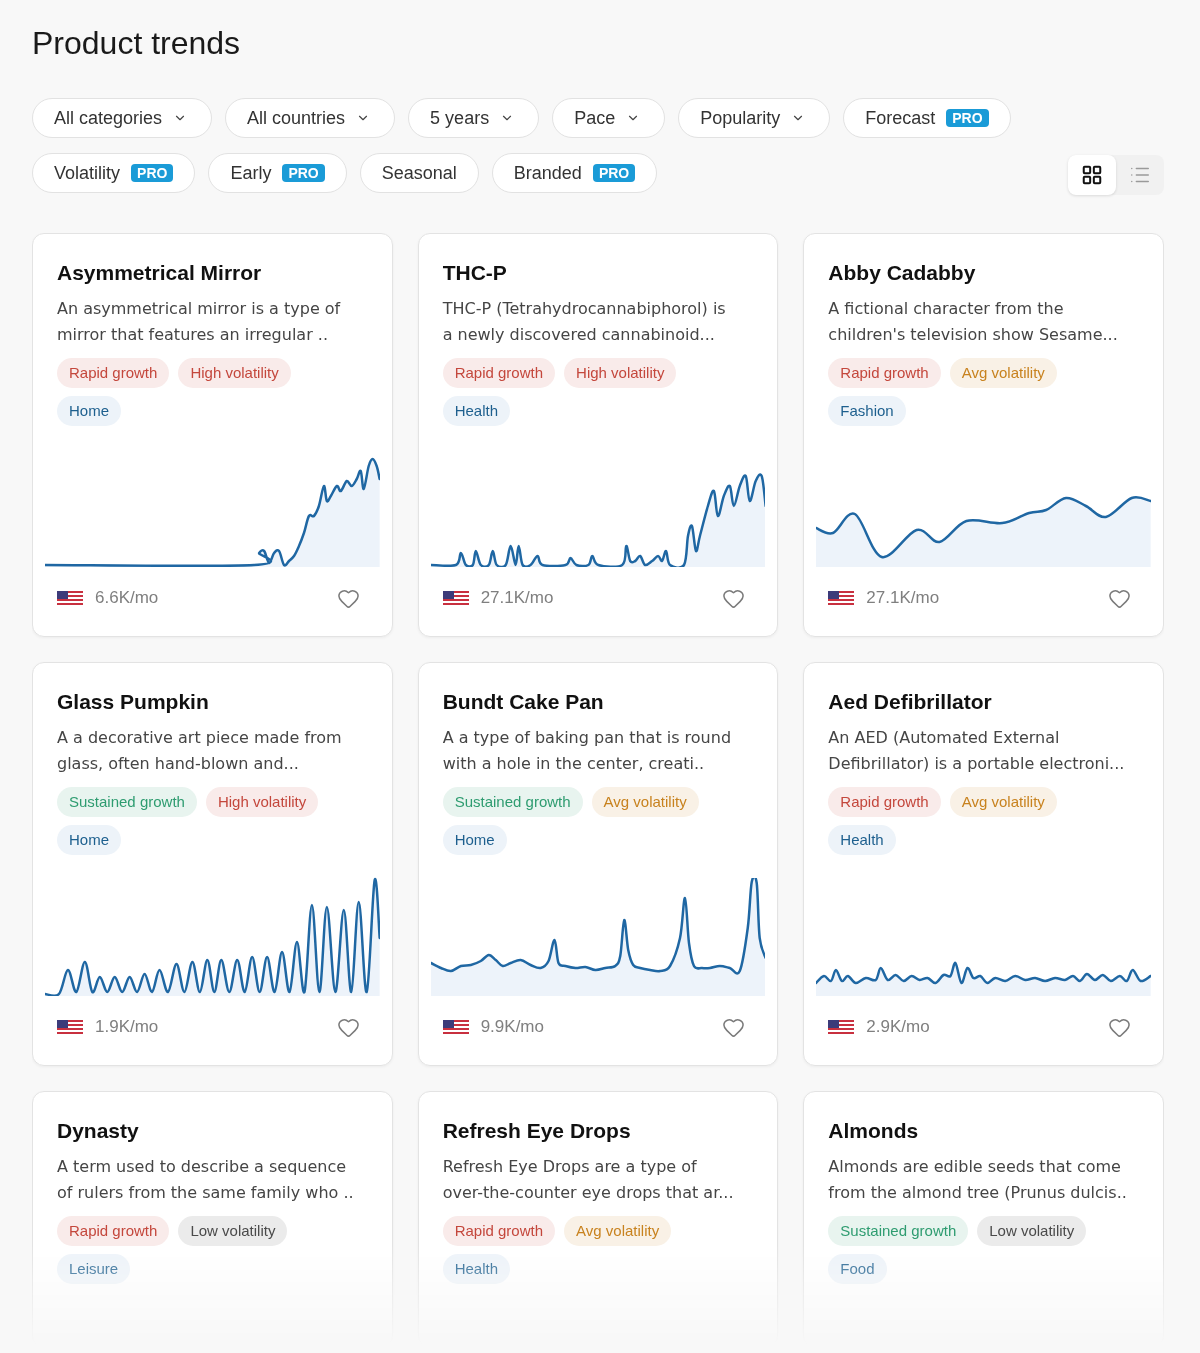 This screenshot has width=1200, height=1353. Describe the element at coordinates (927, 118) in the screenshot. I see `filter-toggle: Forecast PRO` at that location.